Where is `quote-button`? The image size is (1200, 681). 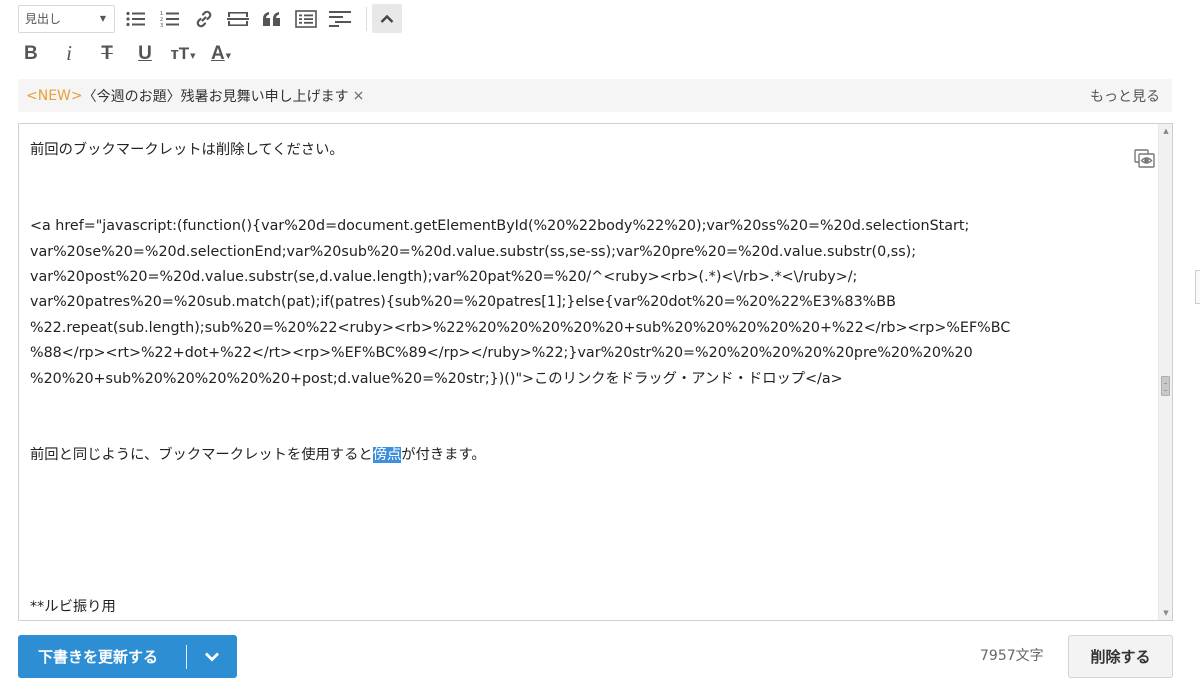 quote-button is located at coordinates (272, 18).